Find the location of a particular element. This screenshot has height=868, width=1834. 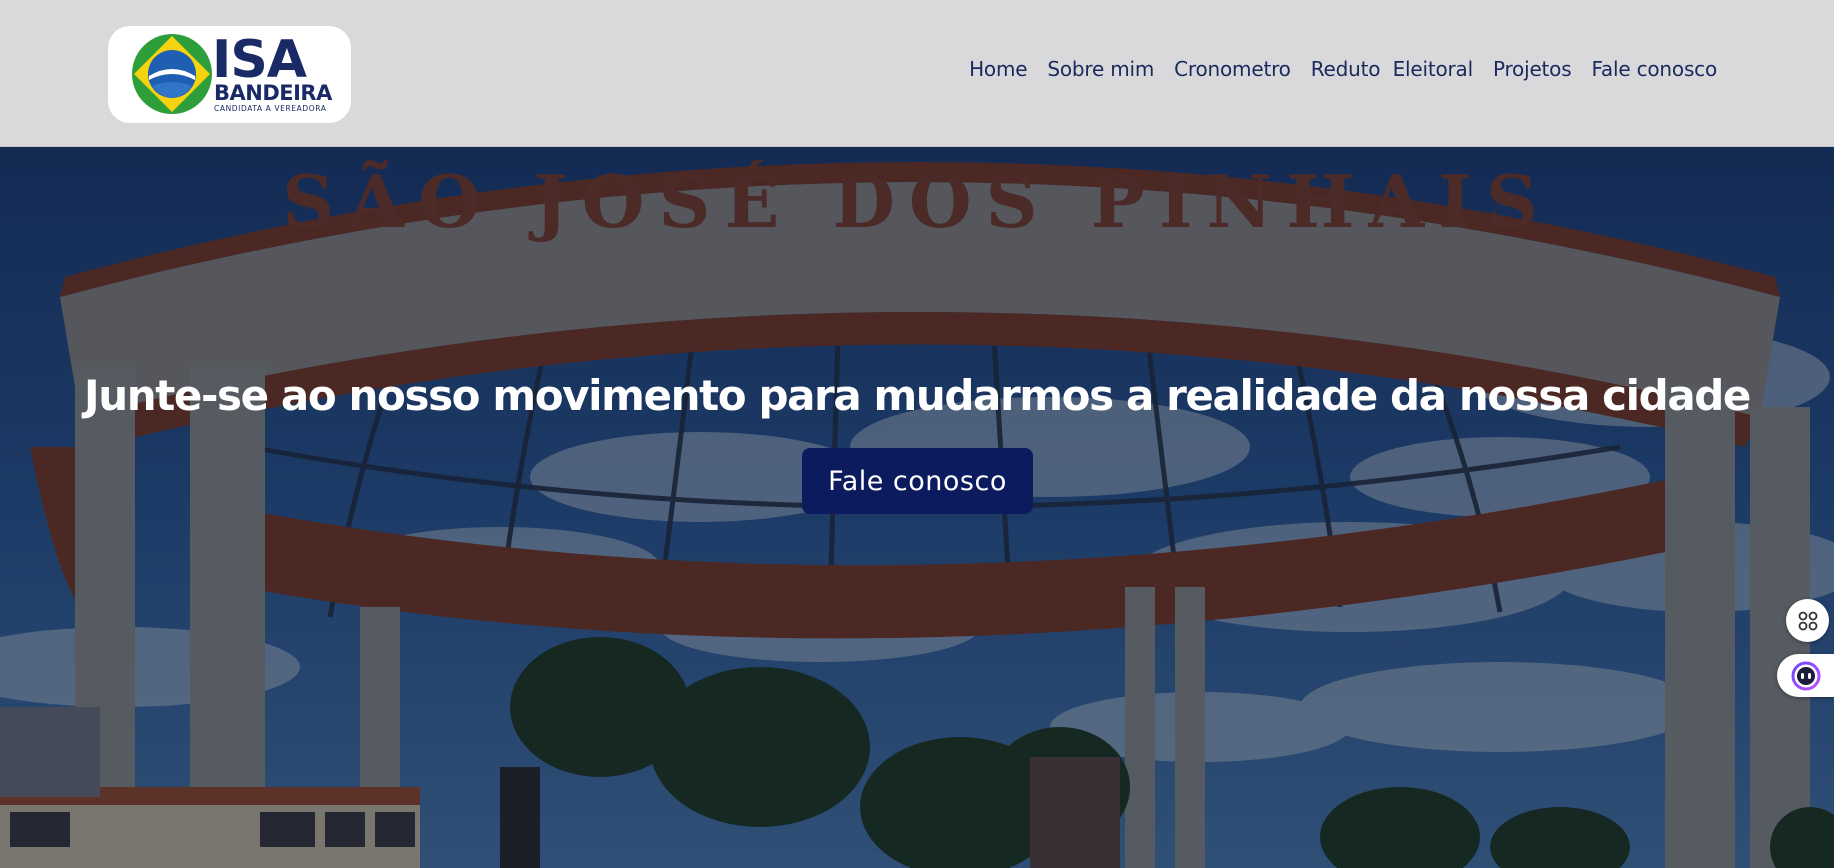

nav-item-cronometro: Cronometro is located at coordinates (1232, 69).